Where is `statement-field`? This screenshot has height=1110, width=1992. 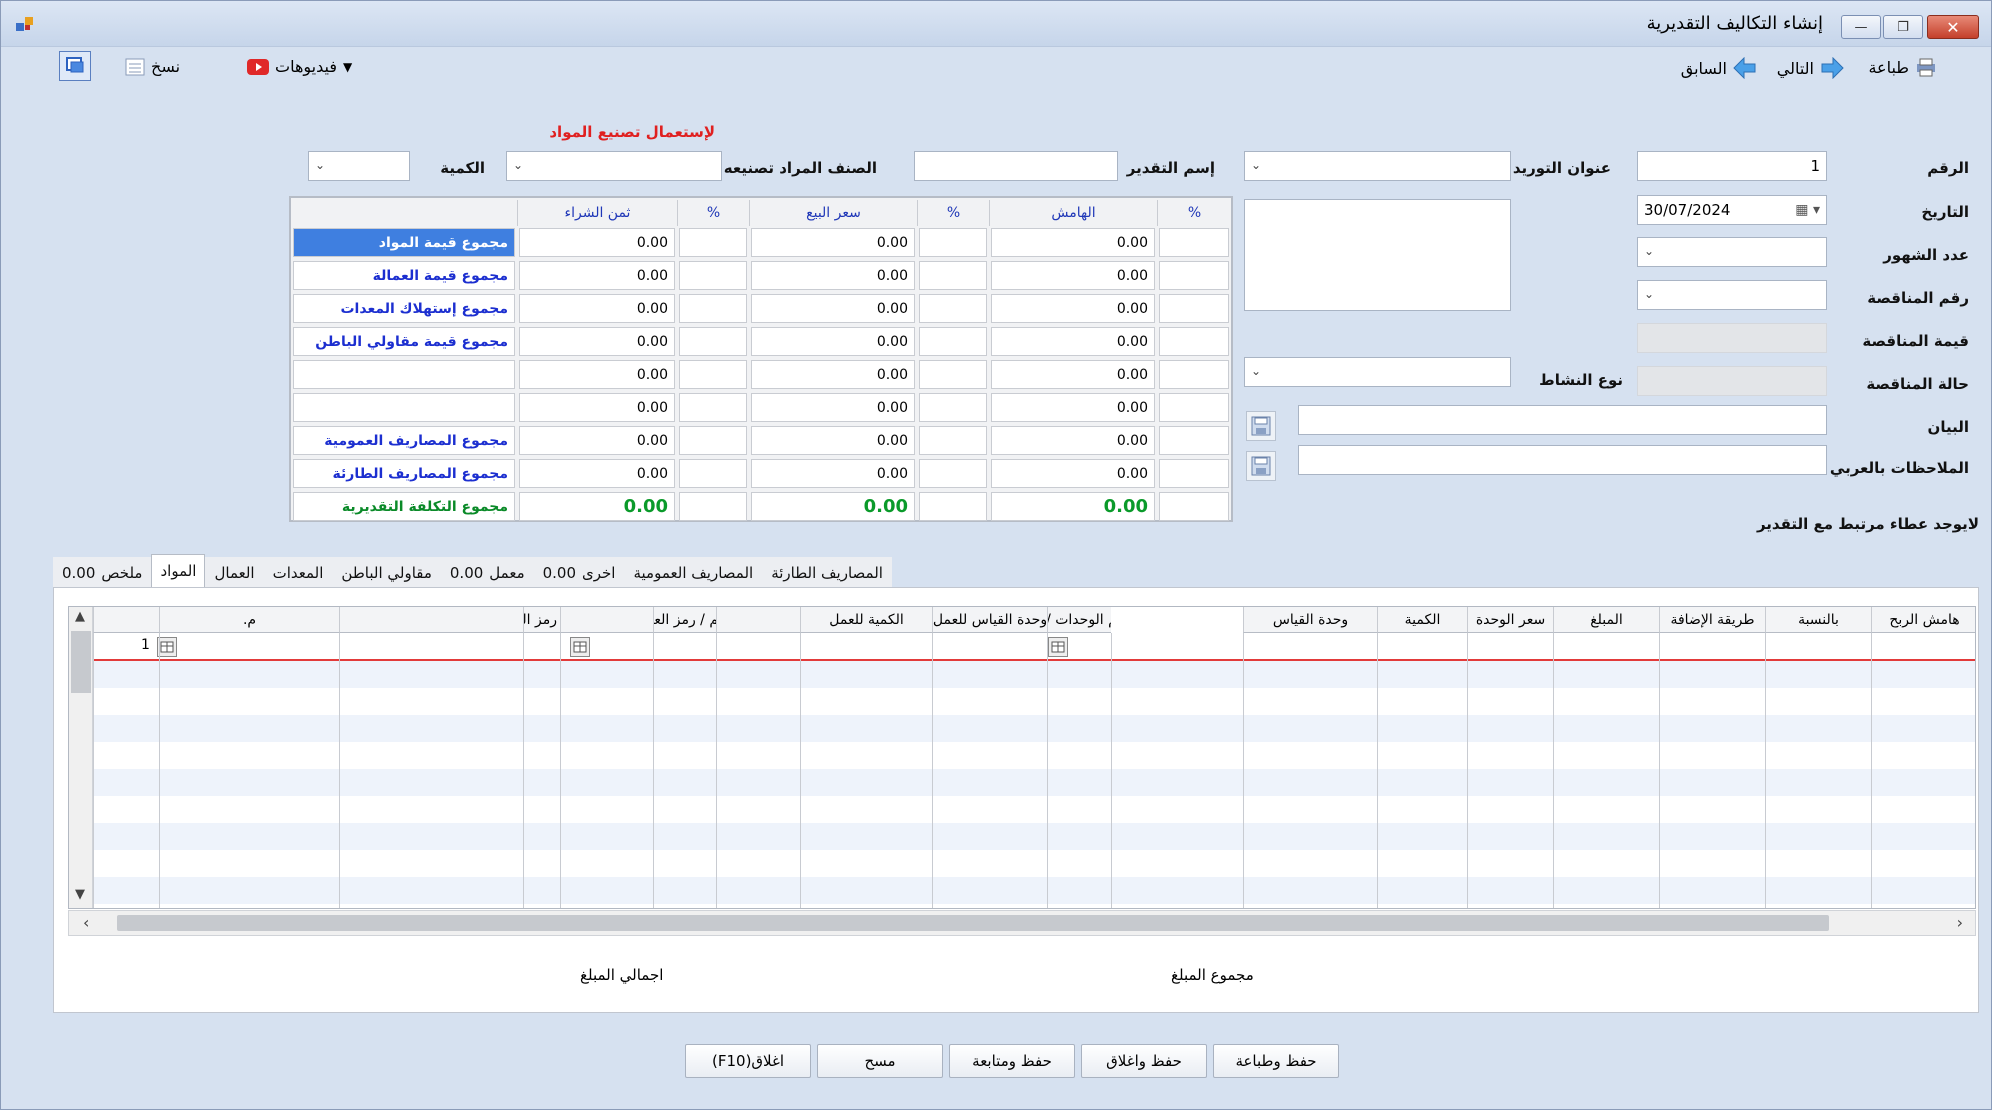
statement-field is located at coordinates (1562, 420).